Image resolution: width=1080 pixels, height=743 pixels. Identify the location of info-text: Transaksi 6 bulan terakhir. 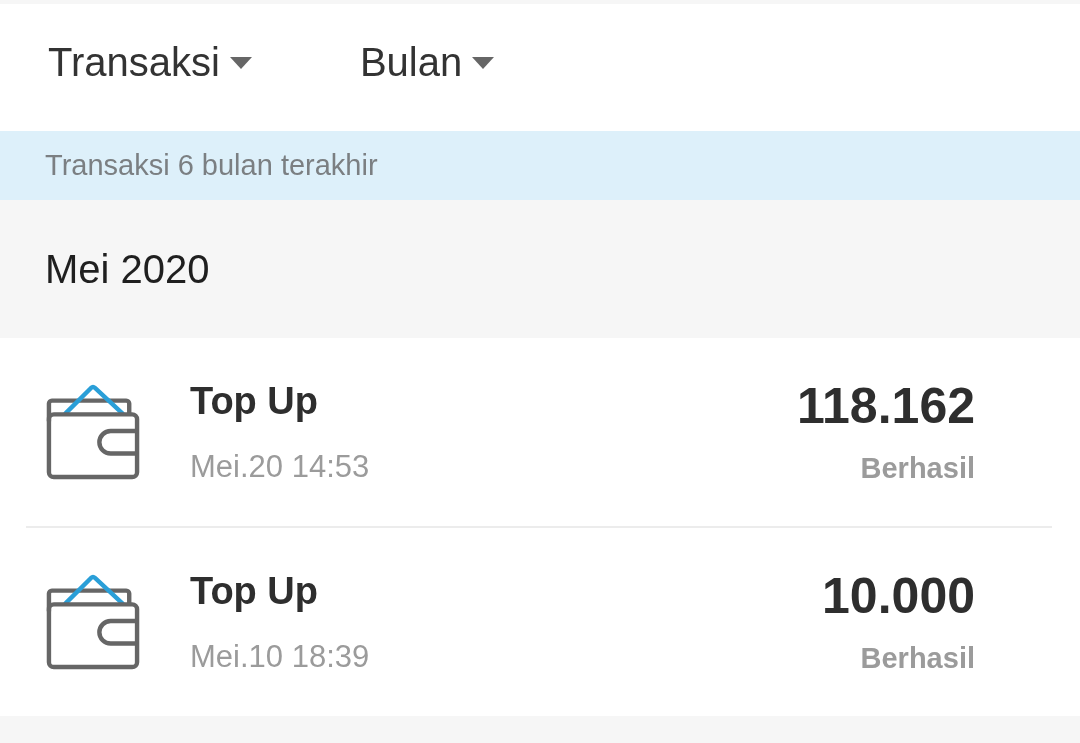
(211, 165).